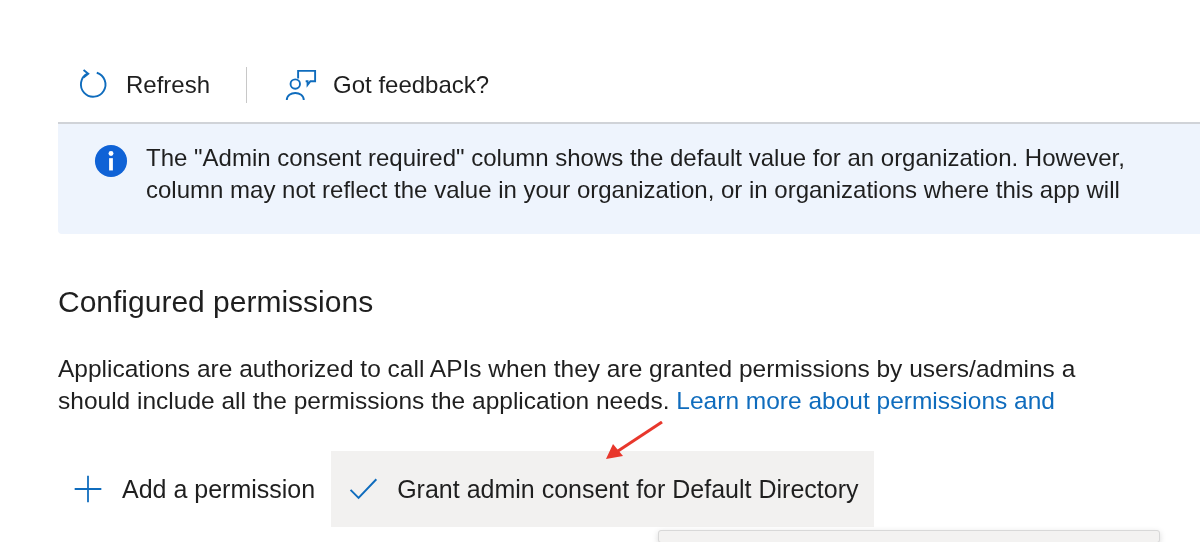 This screenshot has height=542, width=1200. What do you see at coordinates (194, 489) in the screenshot?
I see `add-permission-button: Add a permission` at bounding box center [194, 489].